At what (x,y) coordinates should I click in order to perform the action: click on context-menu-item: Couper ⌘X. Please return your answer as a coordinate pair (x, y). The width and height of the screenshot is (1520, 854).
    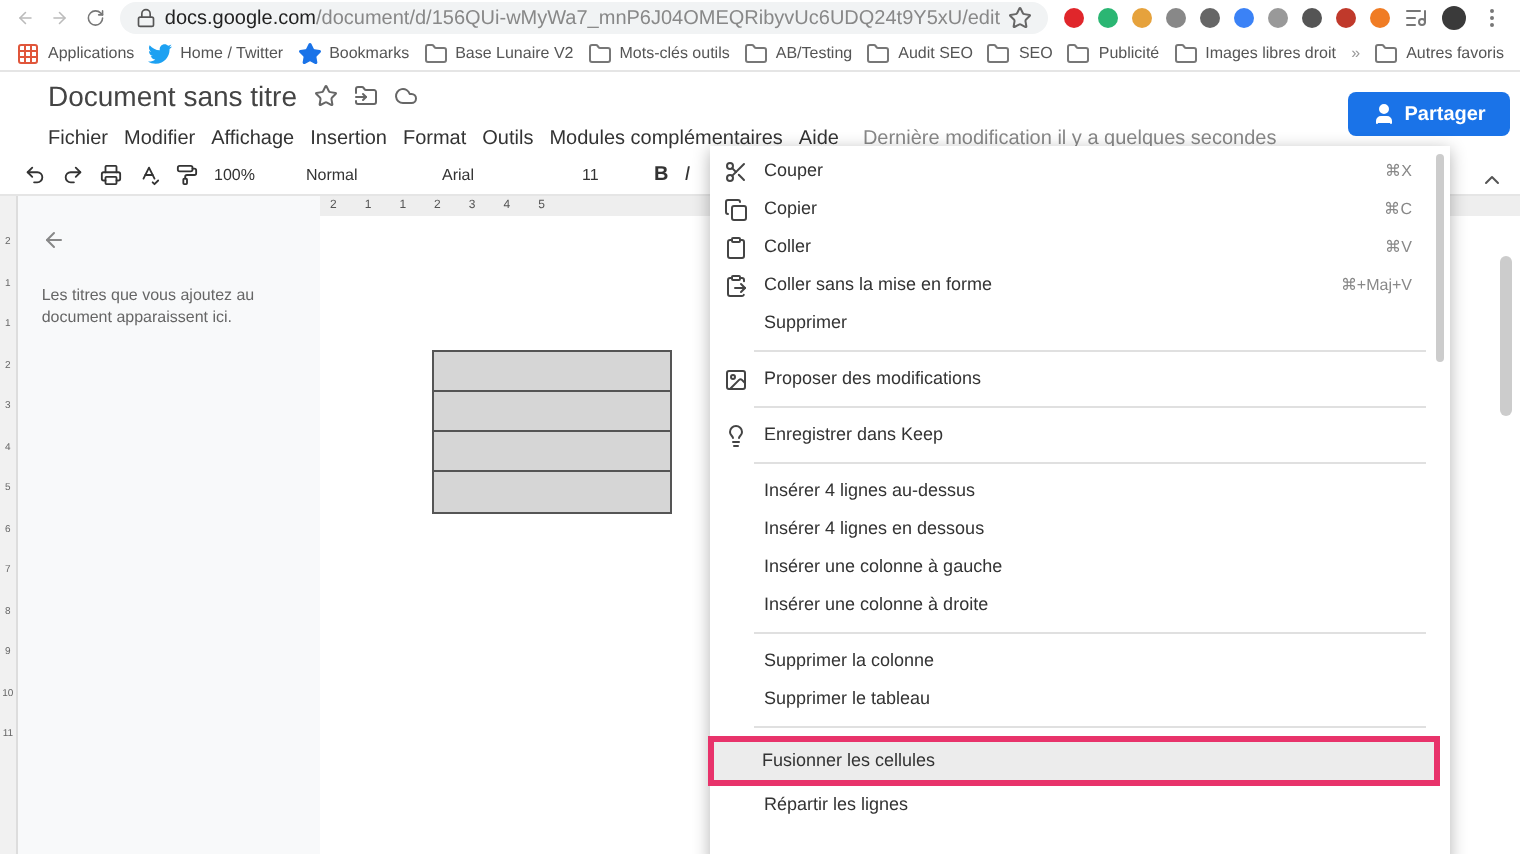
    Looking at the image, I should click on (1068, 171).